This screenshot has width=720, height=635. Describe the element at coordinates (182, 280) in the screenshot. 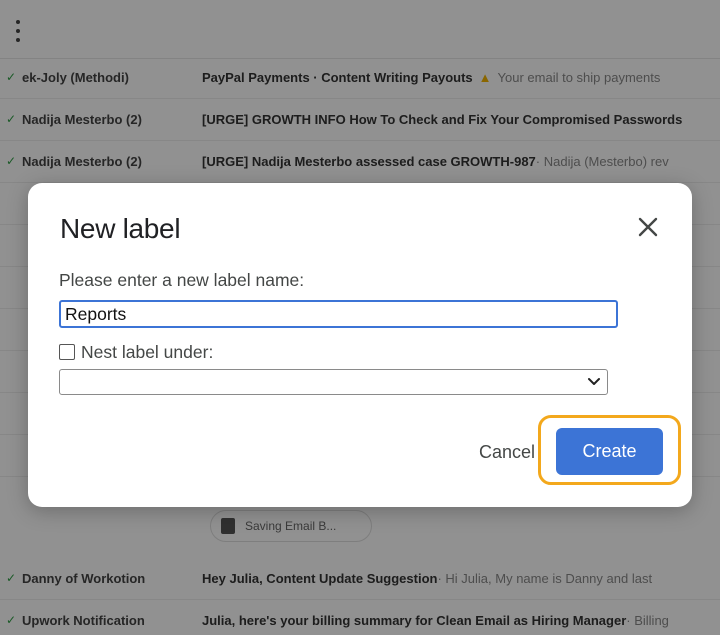

I see `label-name-prompt: Please enter a new label name:` at that location.